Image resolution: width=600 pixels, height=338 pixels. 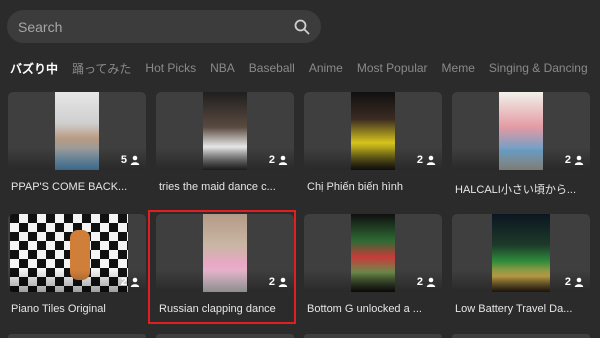 What do you see at coordinates (326, 68) in the screenshot?
I see `tab-anime: Anime` at bounding box center [326, 68].